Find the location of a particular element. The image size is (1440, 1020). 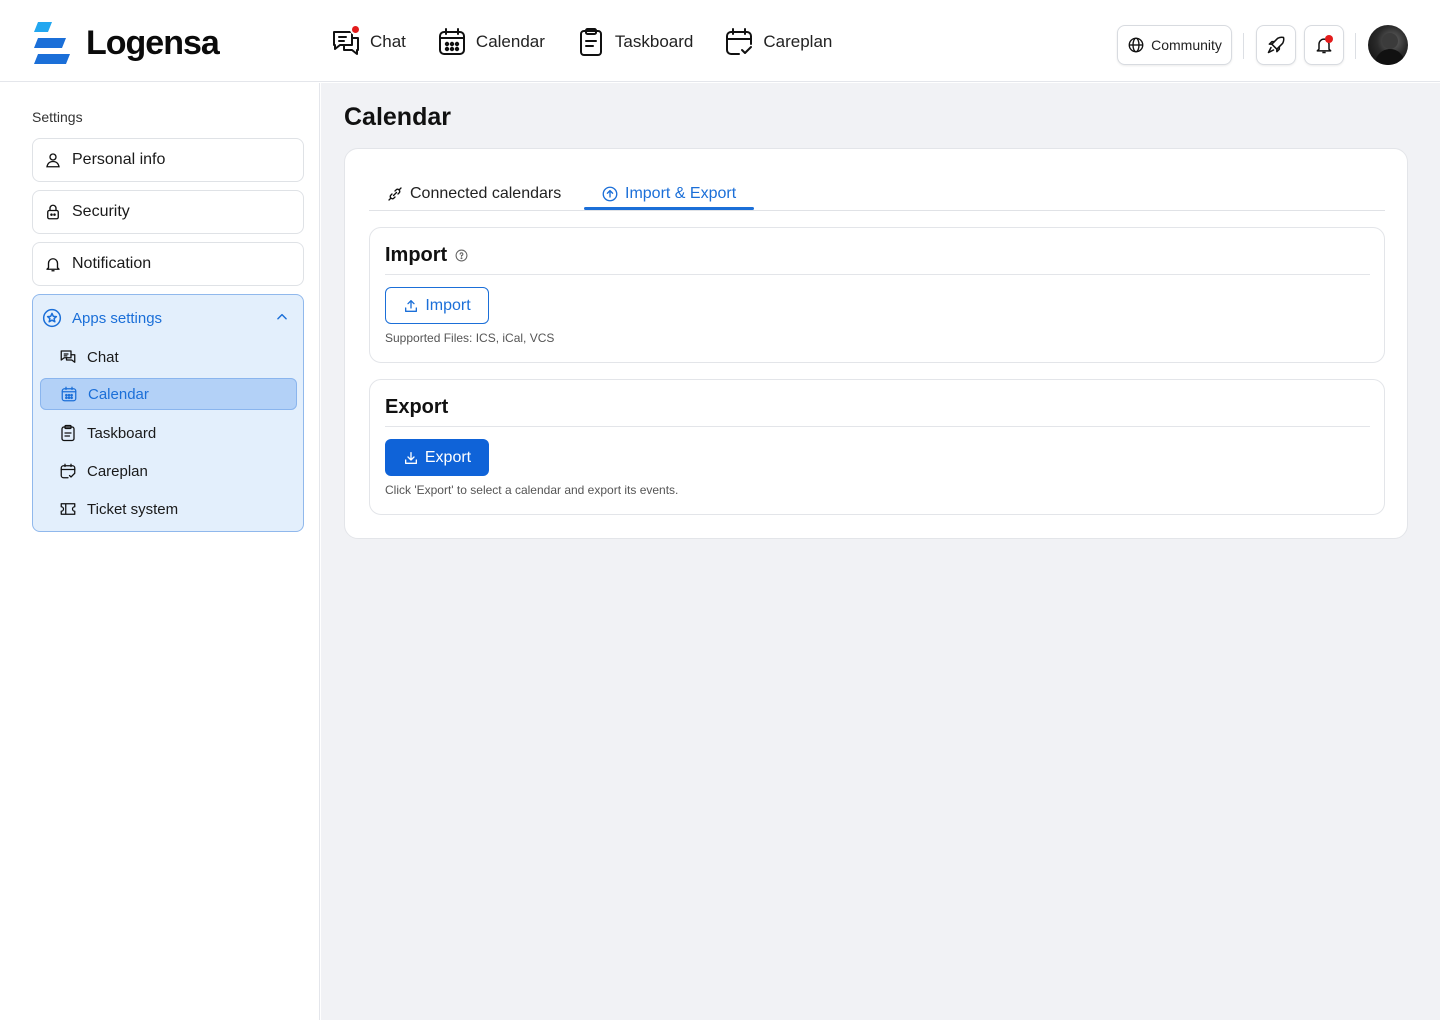

top-nav: Chat Calendar Taskboard Careplan is located at coordinates (581, 41).